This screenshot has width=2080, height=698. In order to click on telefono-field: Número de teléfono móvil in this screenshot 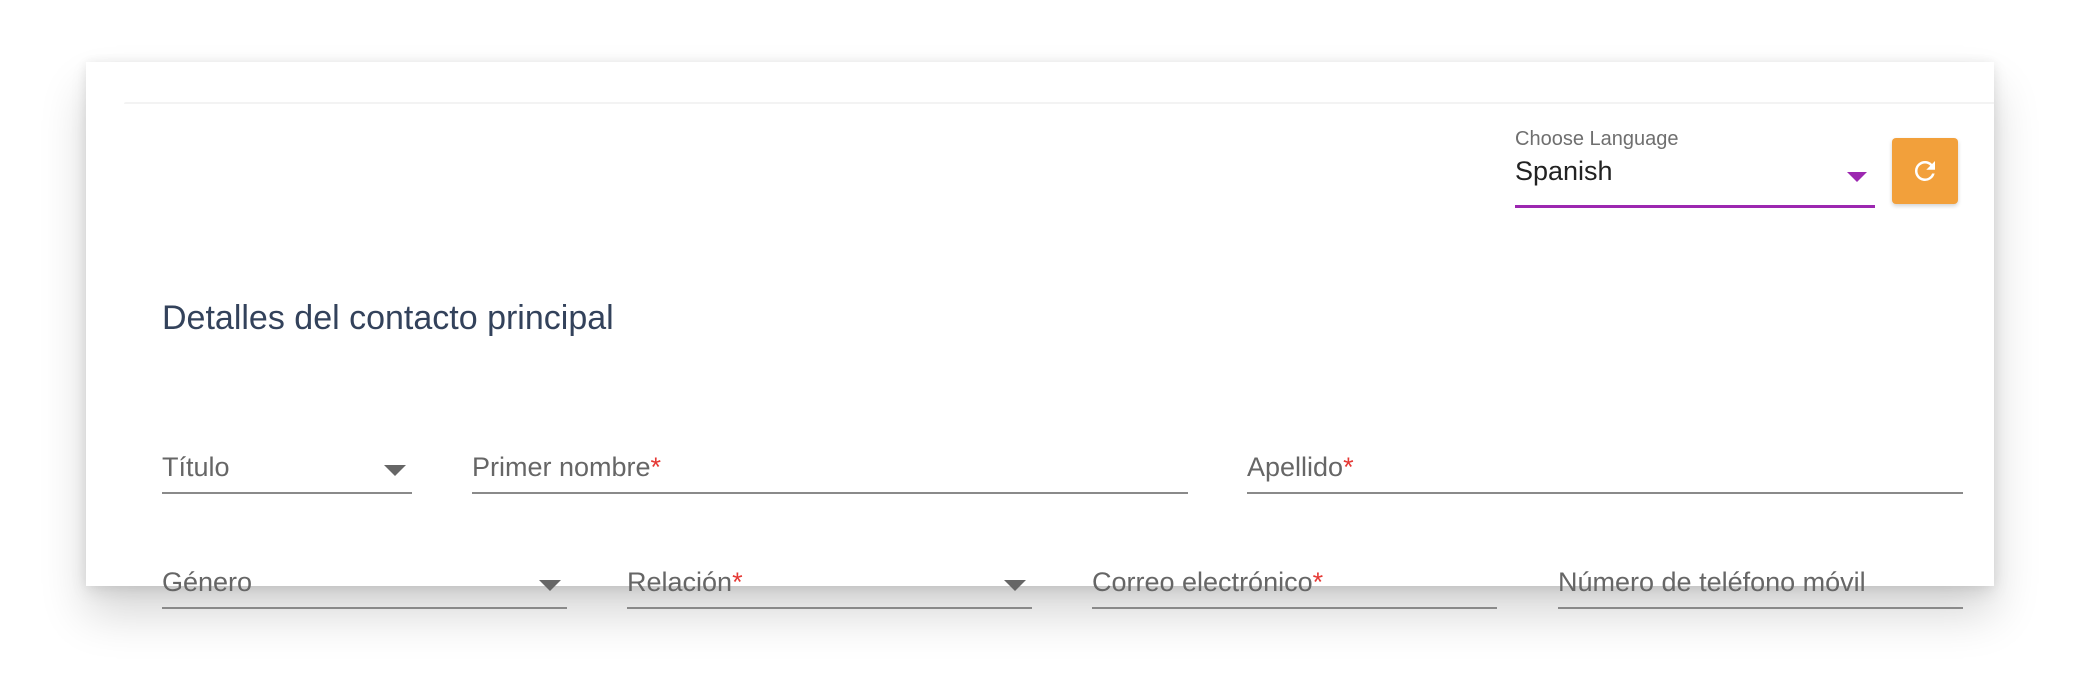, I will do `click(1760, 587)`.